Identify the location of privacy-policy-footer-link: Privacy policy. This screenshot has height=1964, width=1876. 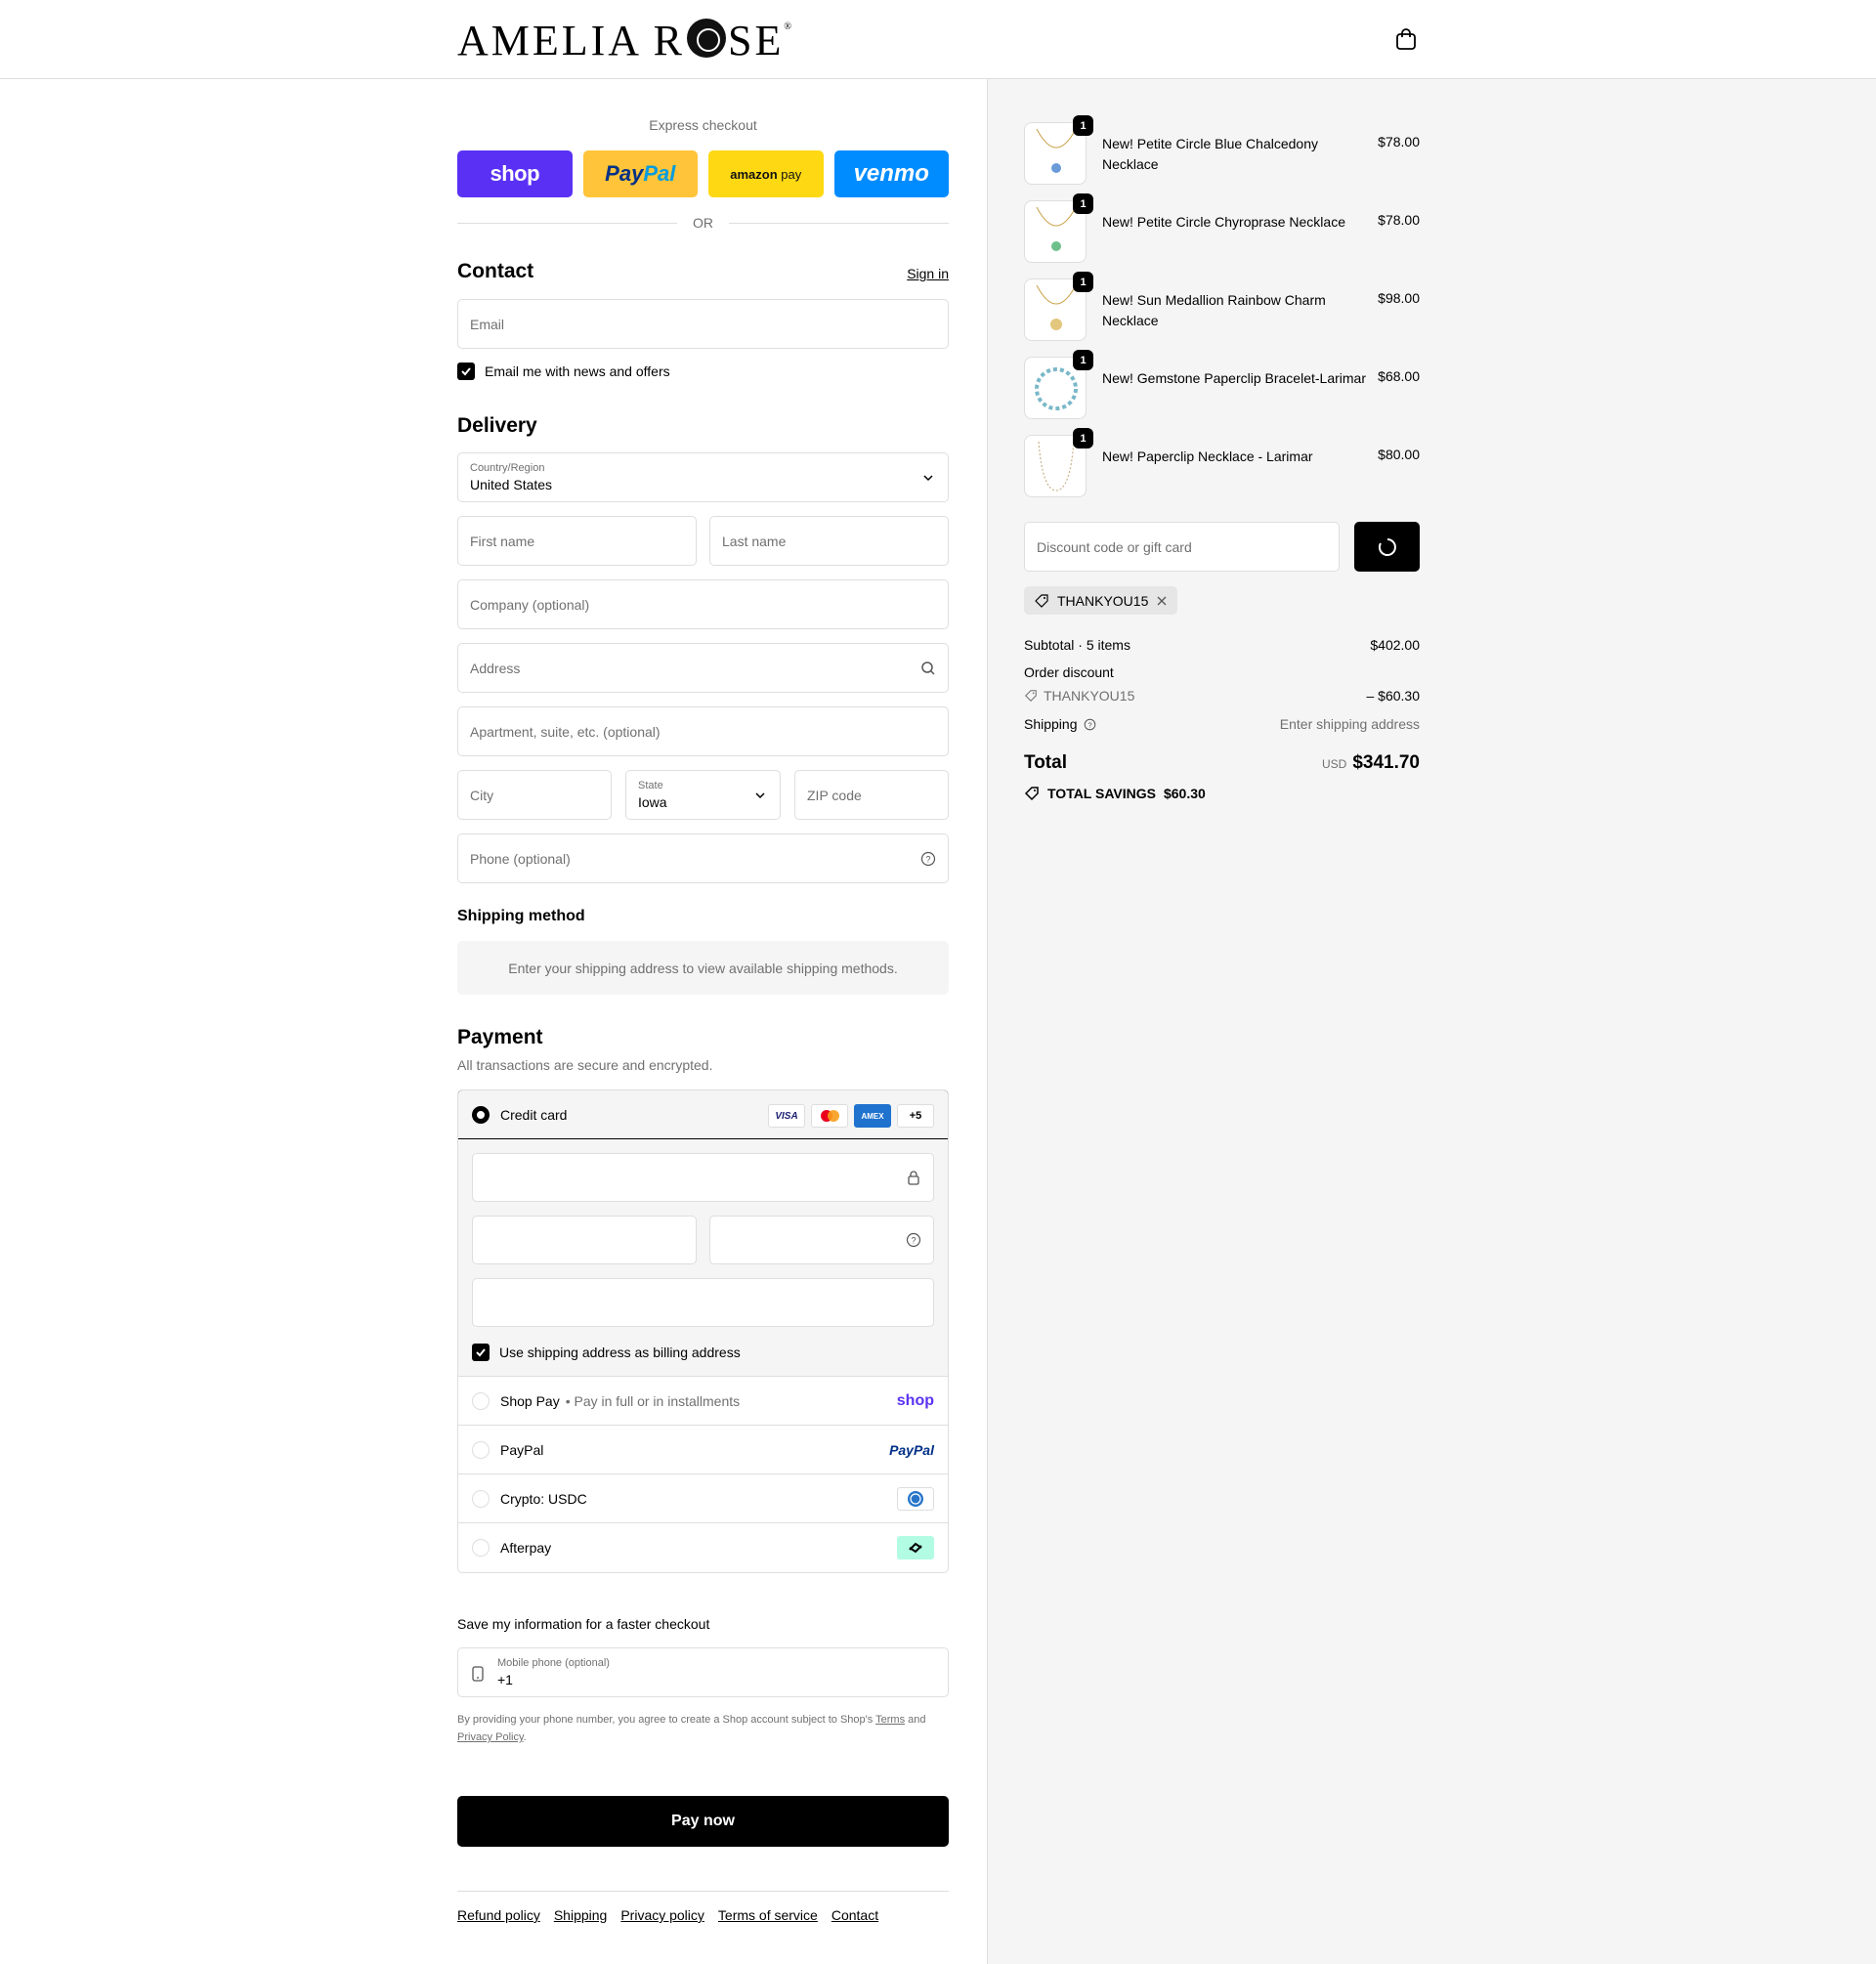
(662, 1915).